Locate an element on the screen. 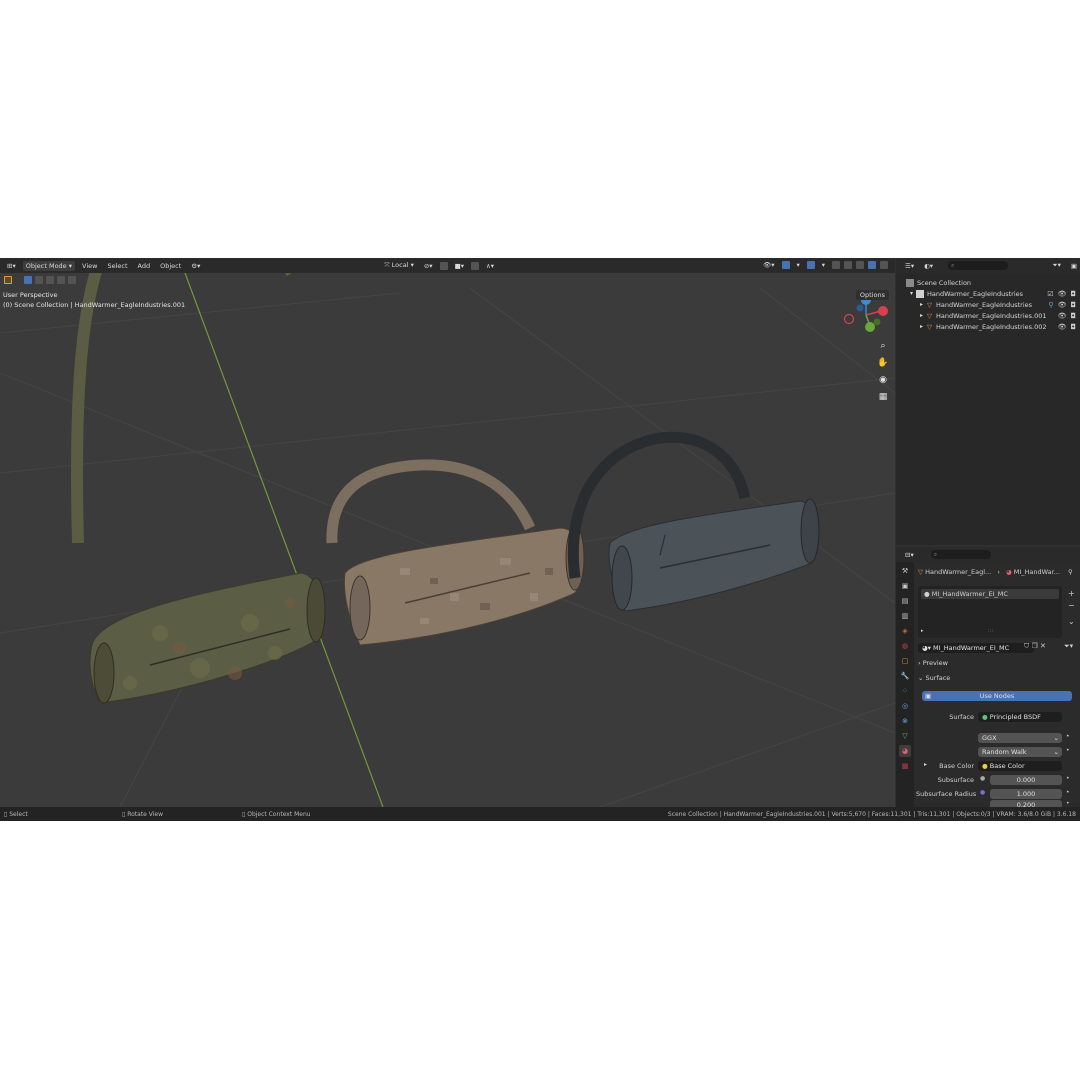 The height and width of the screenshot is (1080, 1080). particles-tab-icon: ⁘ is located at coordinates (905, 691).